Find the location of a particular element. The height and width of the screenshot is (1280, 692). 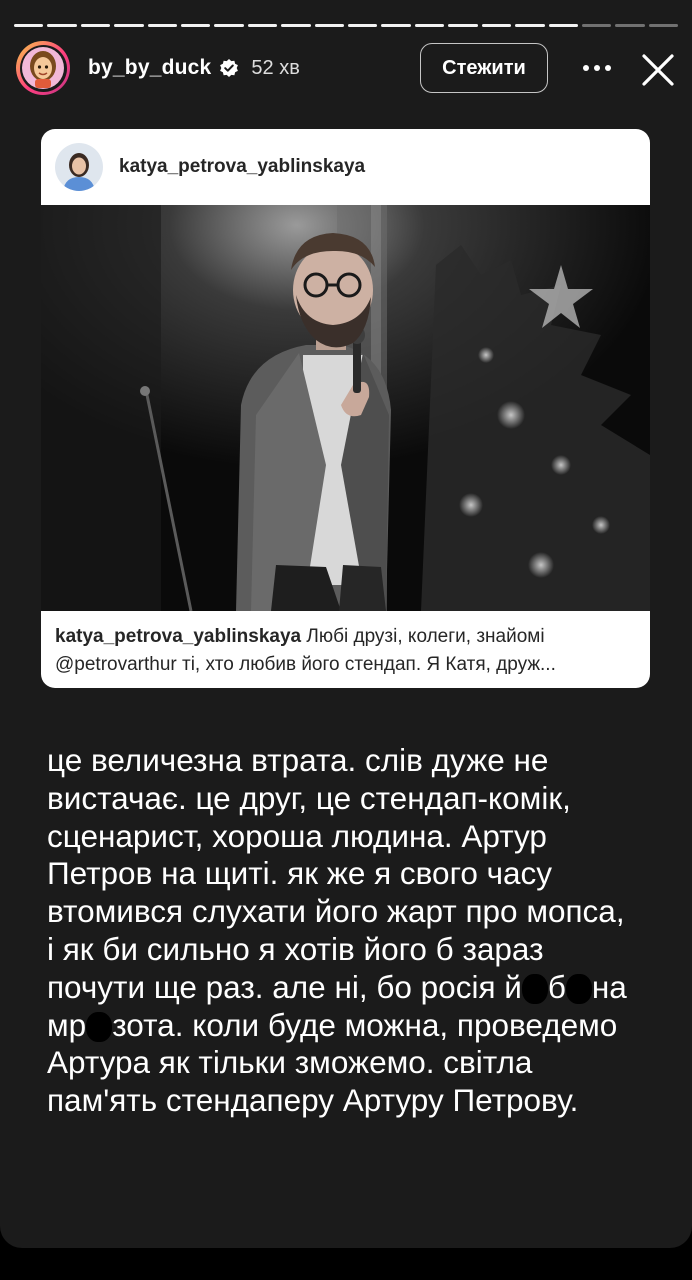

close-icon is located at coordinates (658, 70).